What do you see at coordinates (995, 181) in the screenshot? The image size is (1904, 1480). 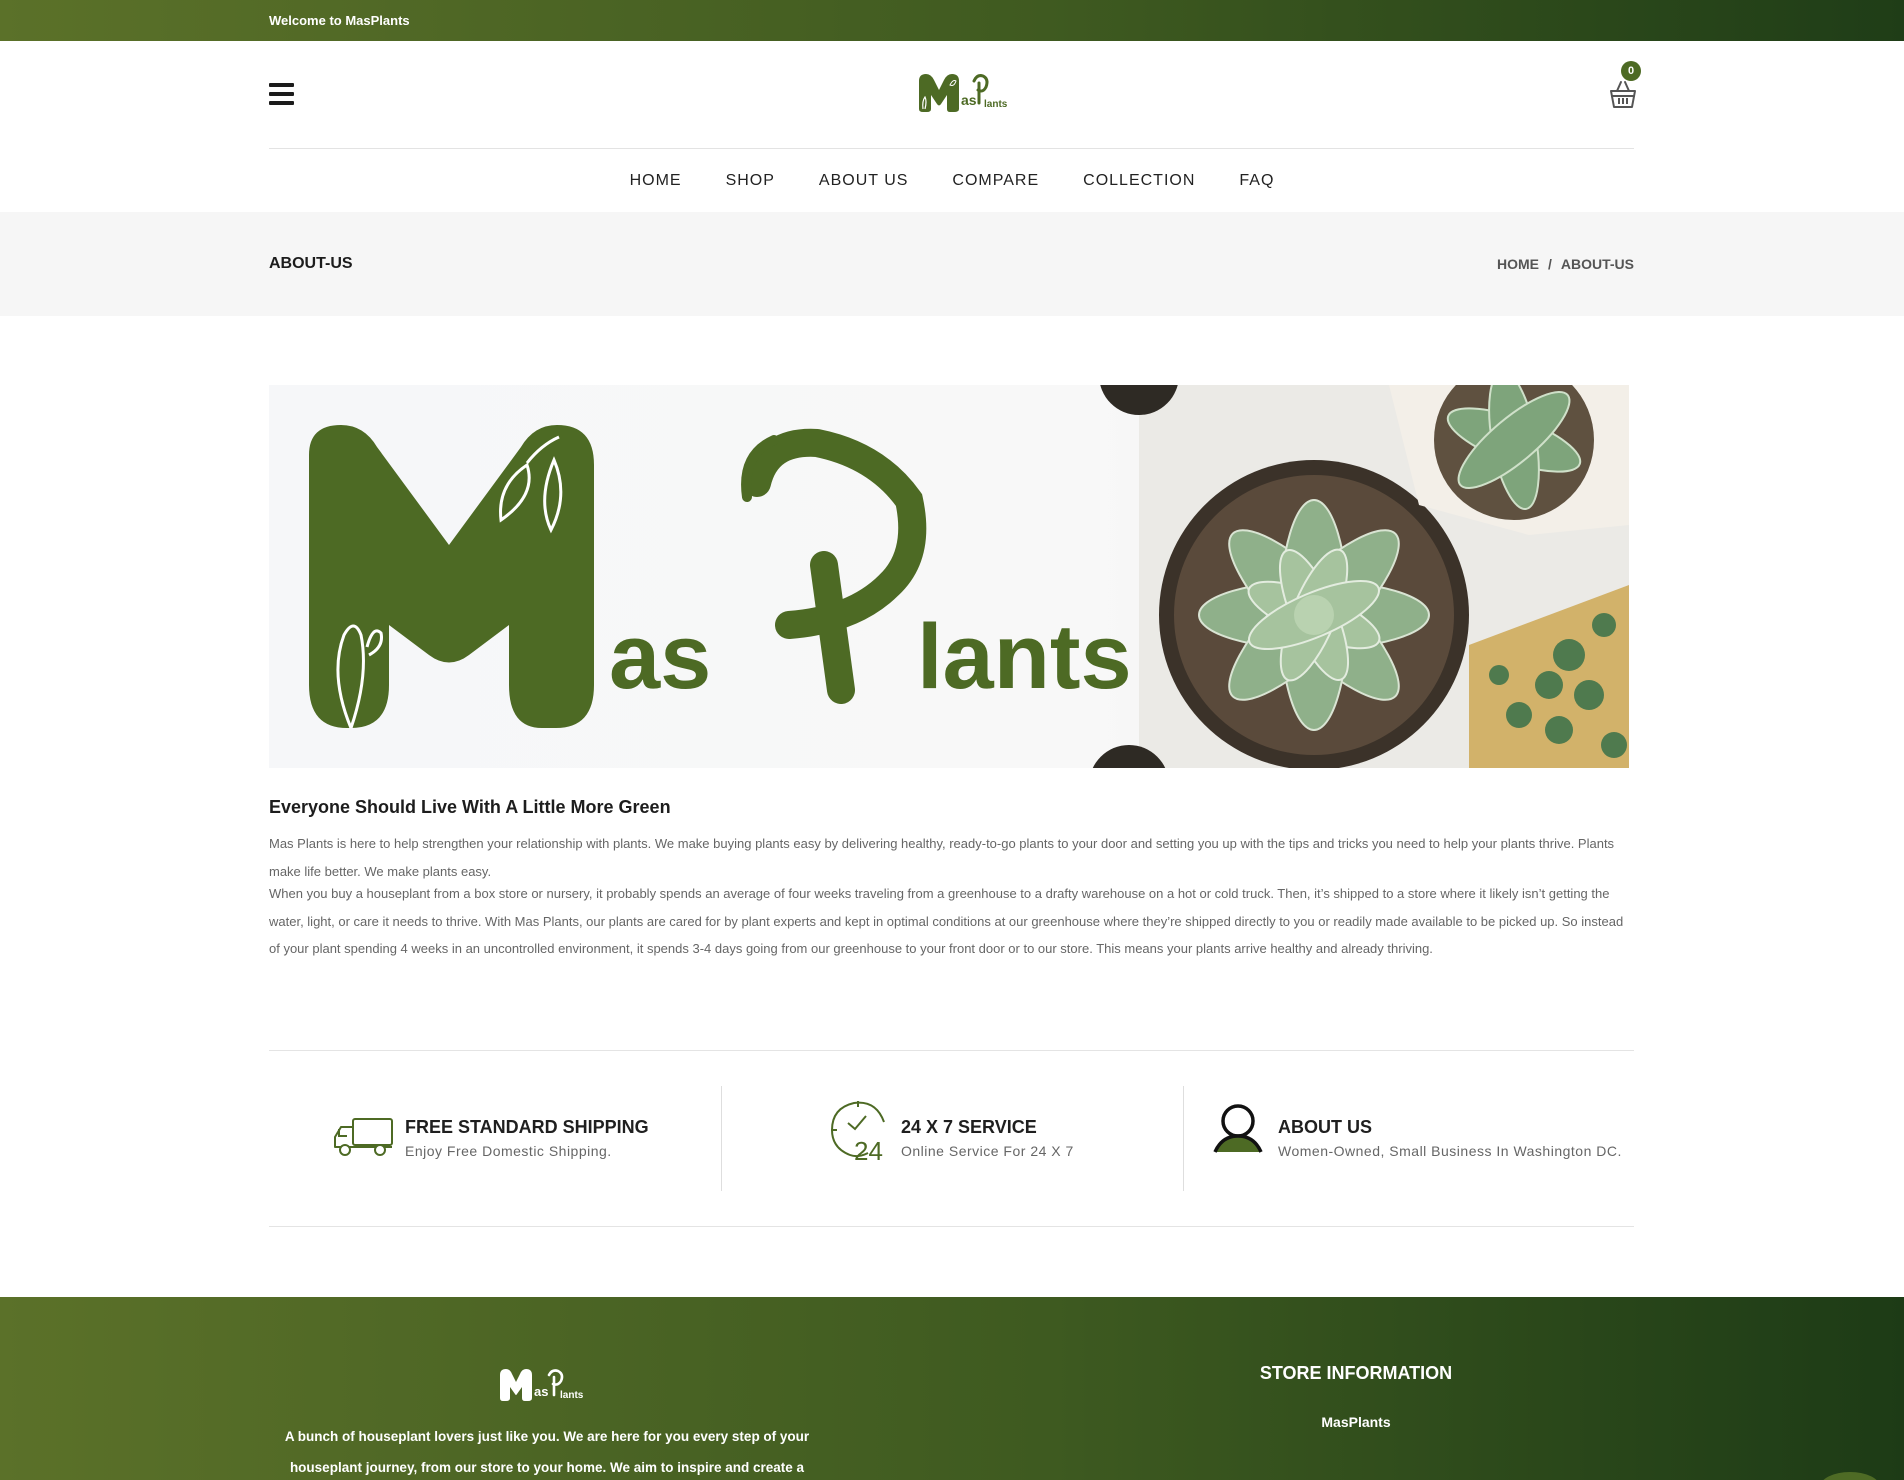 I see `nav-compare: COMPARE` at bounding box center [995, 181].